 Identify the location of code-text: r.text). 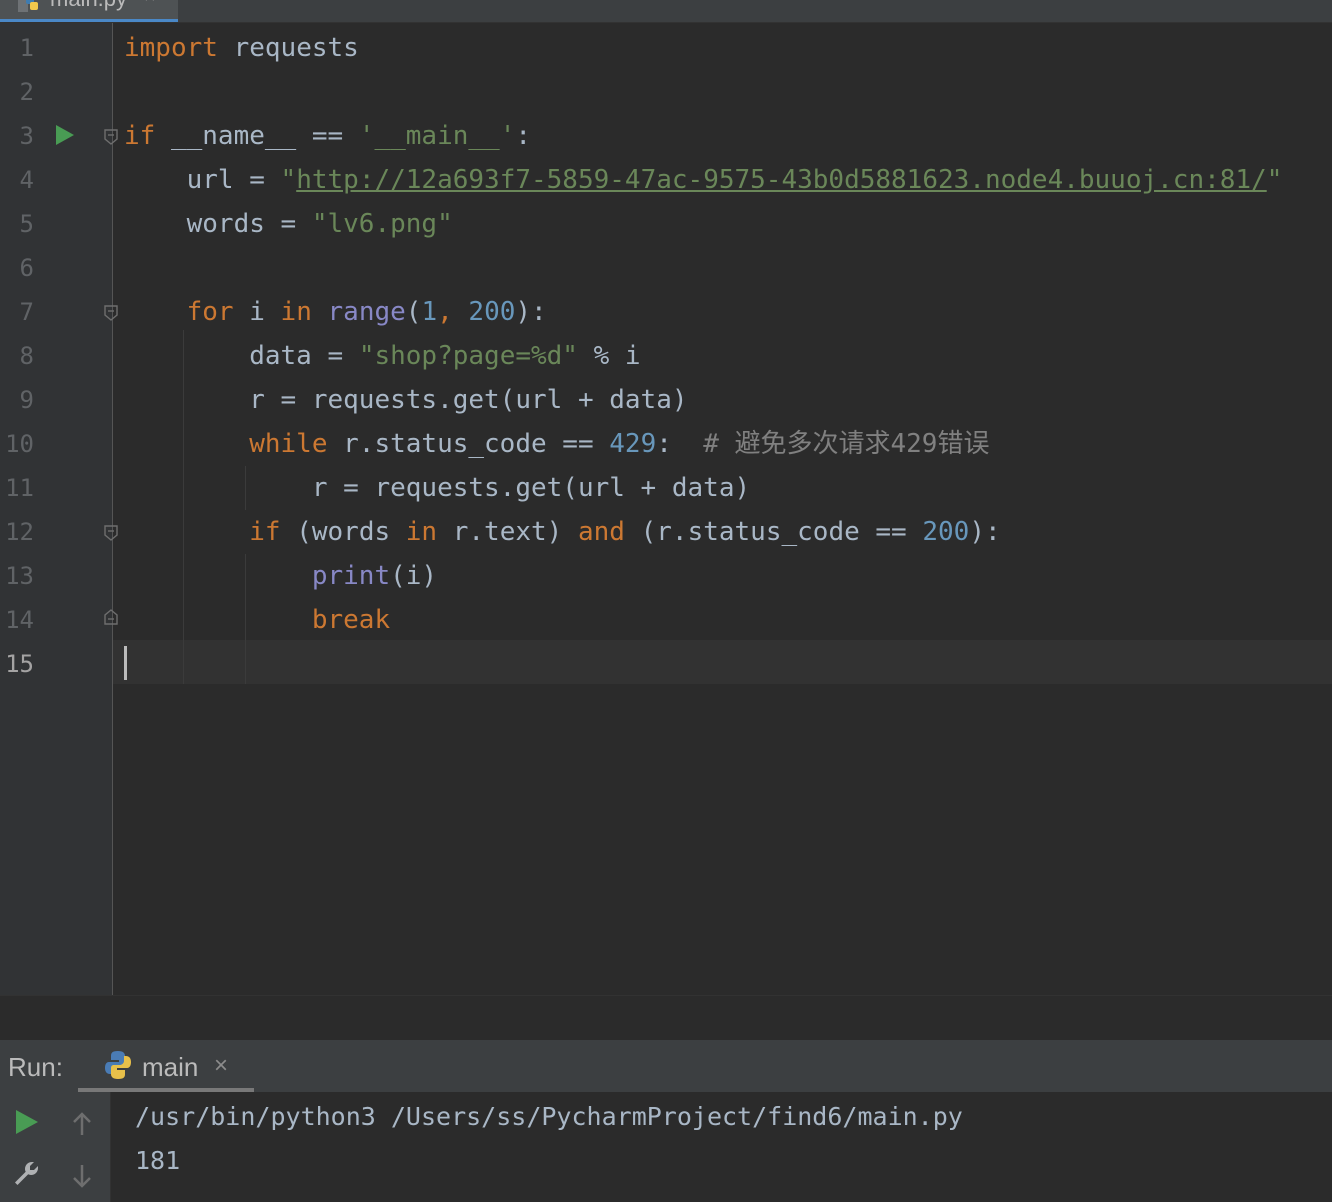
(507, 532).